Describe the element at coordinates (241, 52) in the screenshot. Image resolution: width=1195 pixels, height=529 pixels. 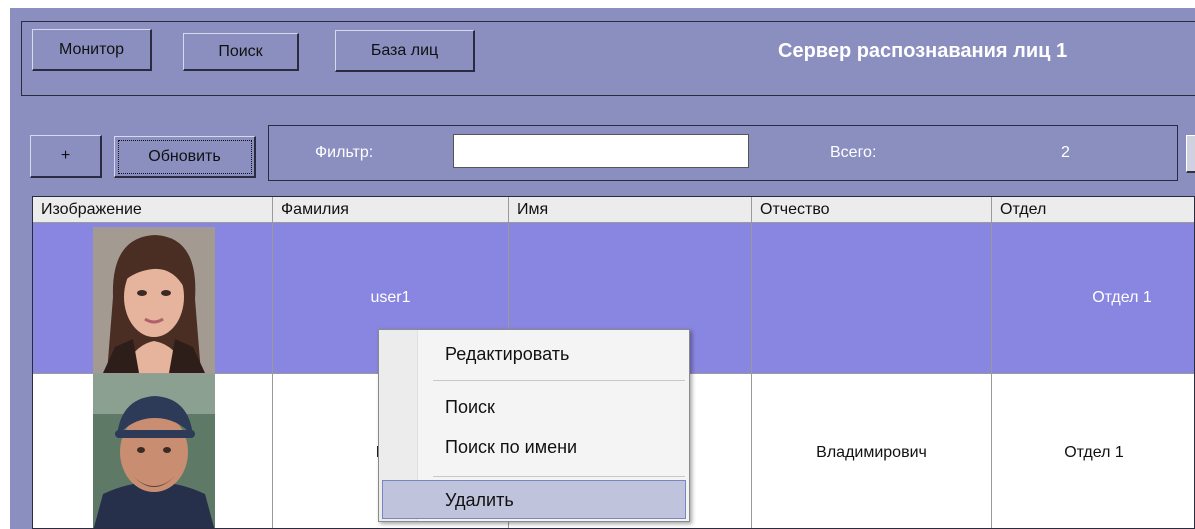
I see `search-button: Поиск` at that location.